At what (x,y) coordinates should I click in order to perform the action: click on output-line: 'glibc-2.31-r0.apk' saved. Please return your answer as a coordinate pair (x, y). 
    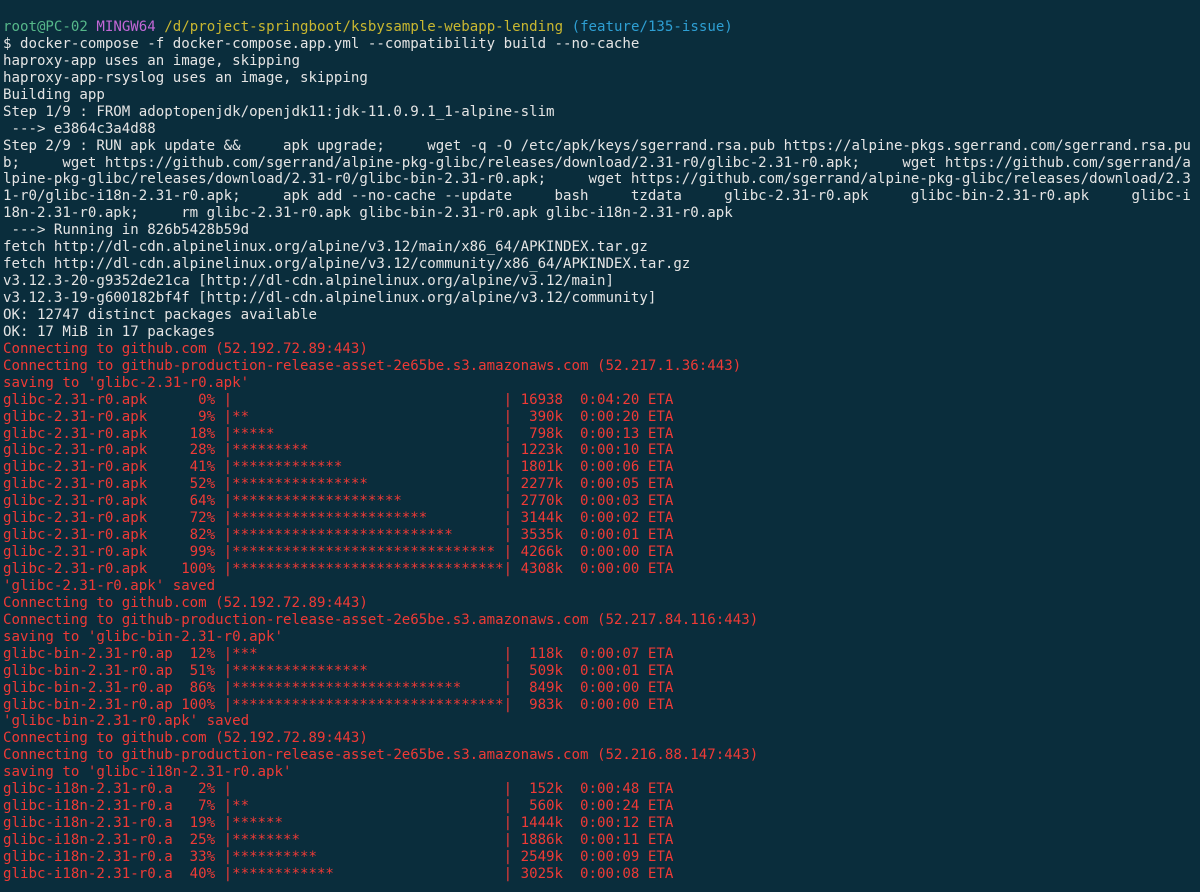
    Looking at the image, I should click on (109, 585).